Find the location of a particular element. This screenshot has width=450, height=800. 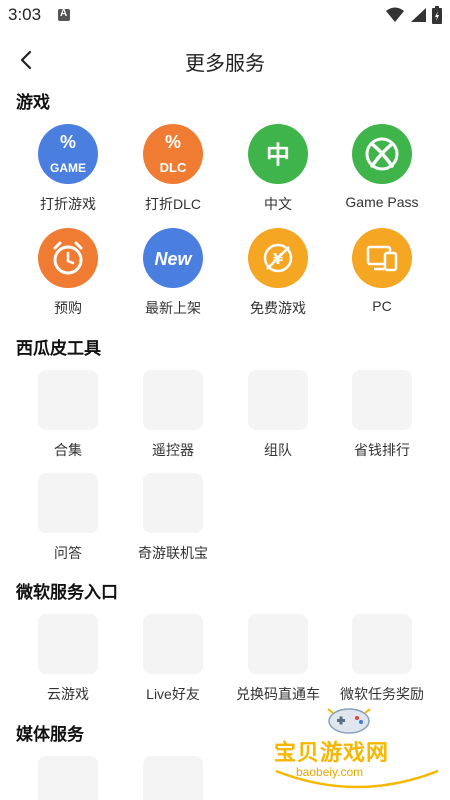

item-label: 云游戏 is located at coordinates (68, 694).